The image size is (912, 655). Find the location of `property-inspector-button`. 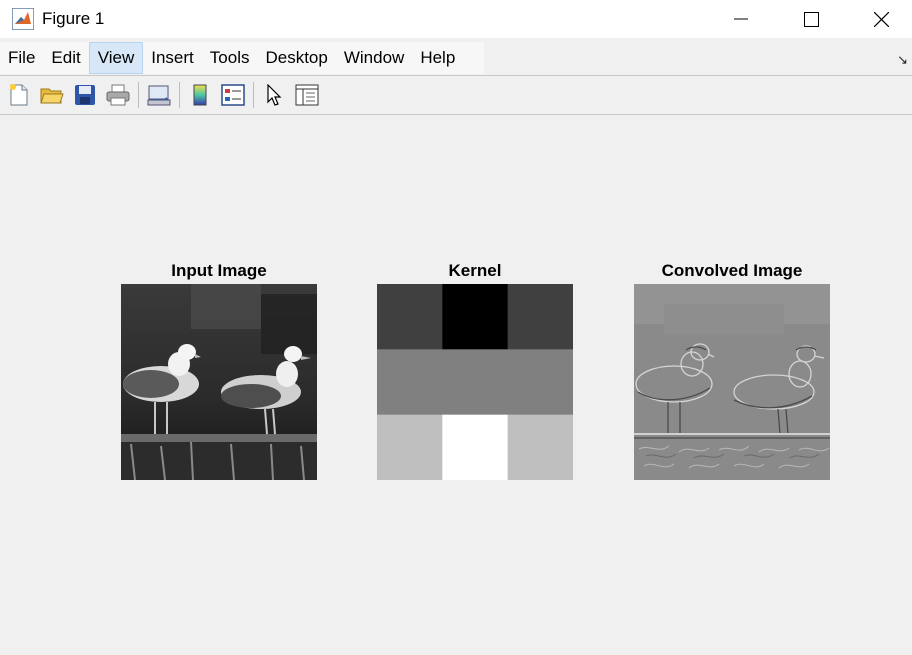

property-inspector-button is located at coordinates (307, 95).